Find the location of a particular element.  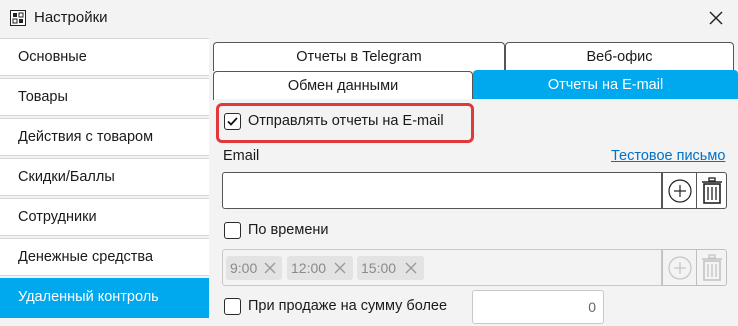

on-sale-label: При продаже на сумму более is located at coordinates (348, 306).